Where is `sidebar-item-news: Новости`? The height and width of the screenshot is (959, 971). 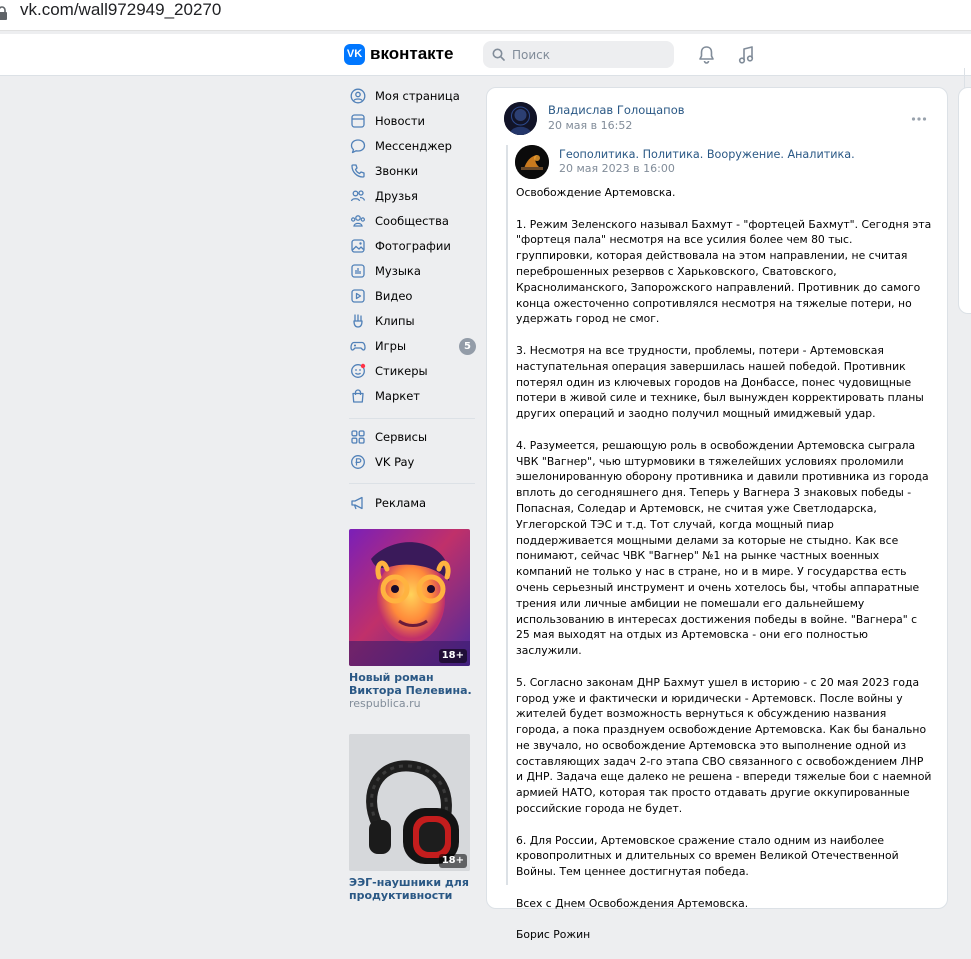
sidebar-item-news: Новости is located at coordinates (413, 121).